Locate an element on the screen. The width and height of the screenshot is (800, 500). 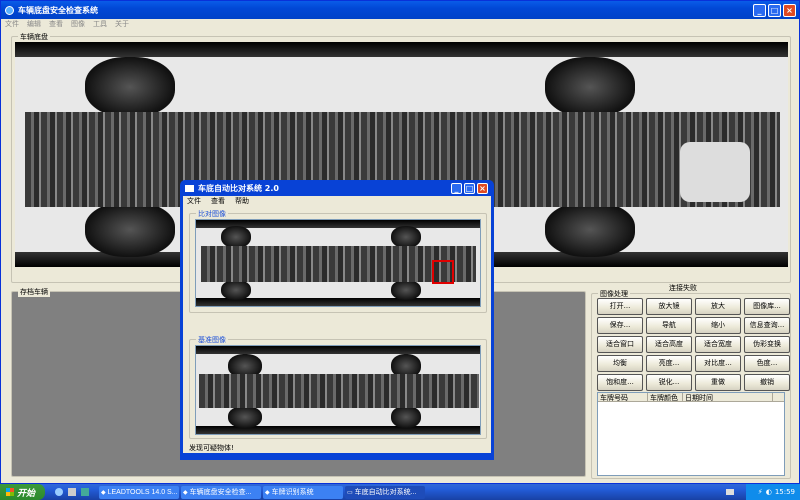
image-btn-2: 放大 is located at coordinates (718, 306).